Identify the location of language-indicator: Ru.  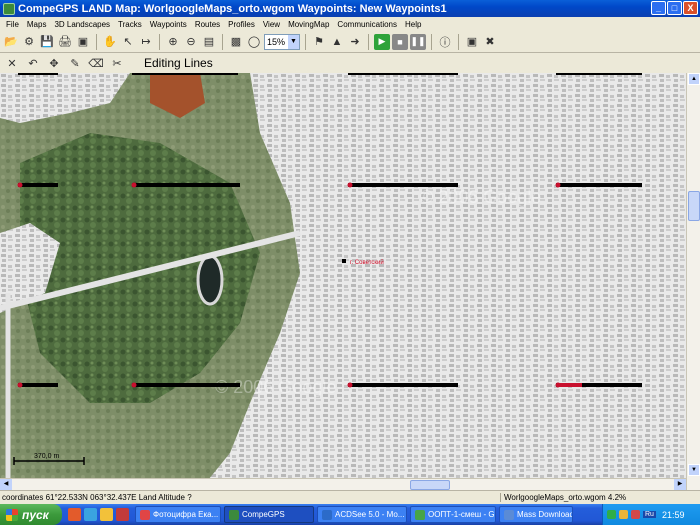
(649, 514).